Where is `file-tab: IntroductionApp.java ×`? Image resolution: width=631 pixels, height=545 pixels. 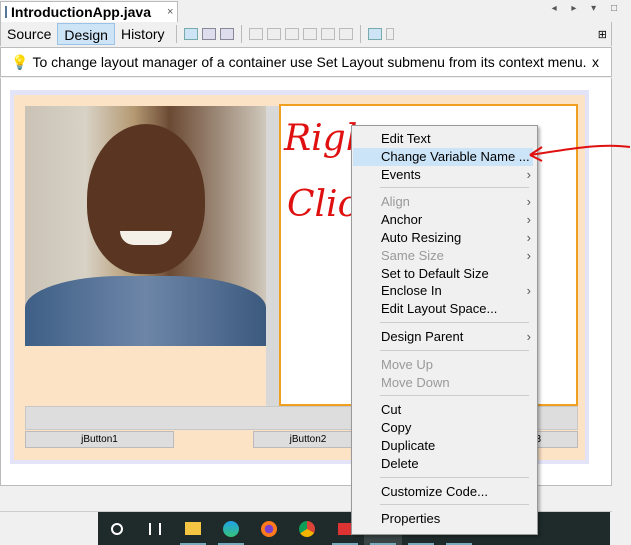
file-tab: IntroductionApp.java × is located at coordinates (89, 11).